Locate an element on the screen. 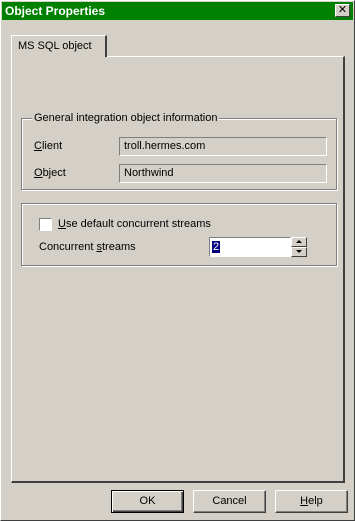 Image resolution: width=355 pixels, height=521 pixels. use-default-streams-label: Use default concurrent streams is located at coordinates (134, 224).